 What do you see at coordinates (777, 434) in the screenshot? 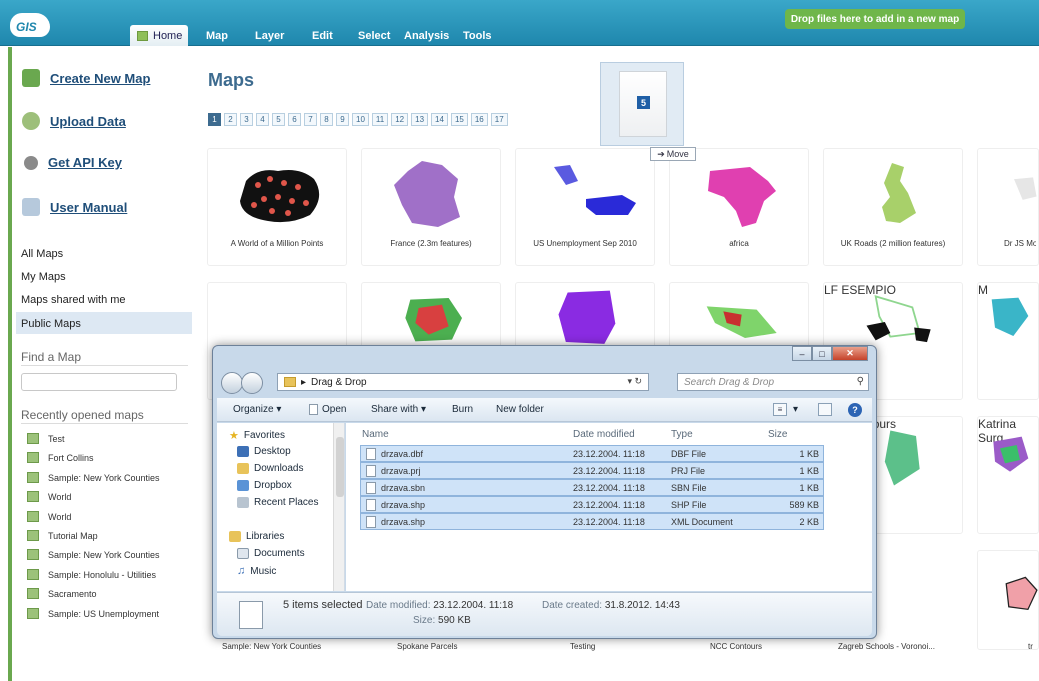
I see `column-size: Size` at bounding box center [777, 434].